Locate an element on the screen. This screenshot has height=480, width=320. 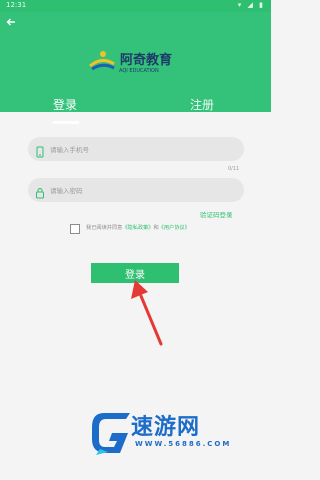
watermark-title: 速游网 is located at coordinates (166, 427).